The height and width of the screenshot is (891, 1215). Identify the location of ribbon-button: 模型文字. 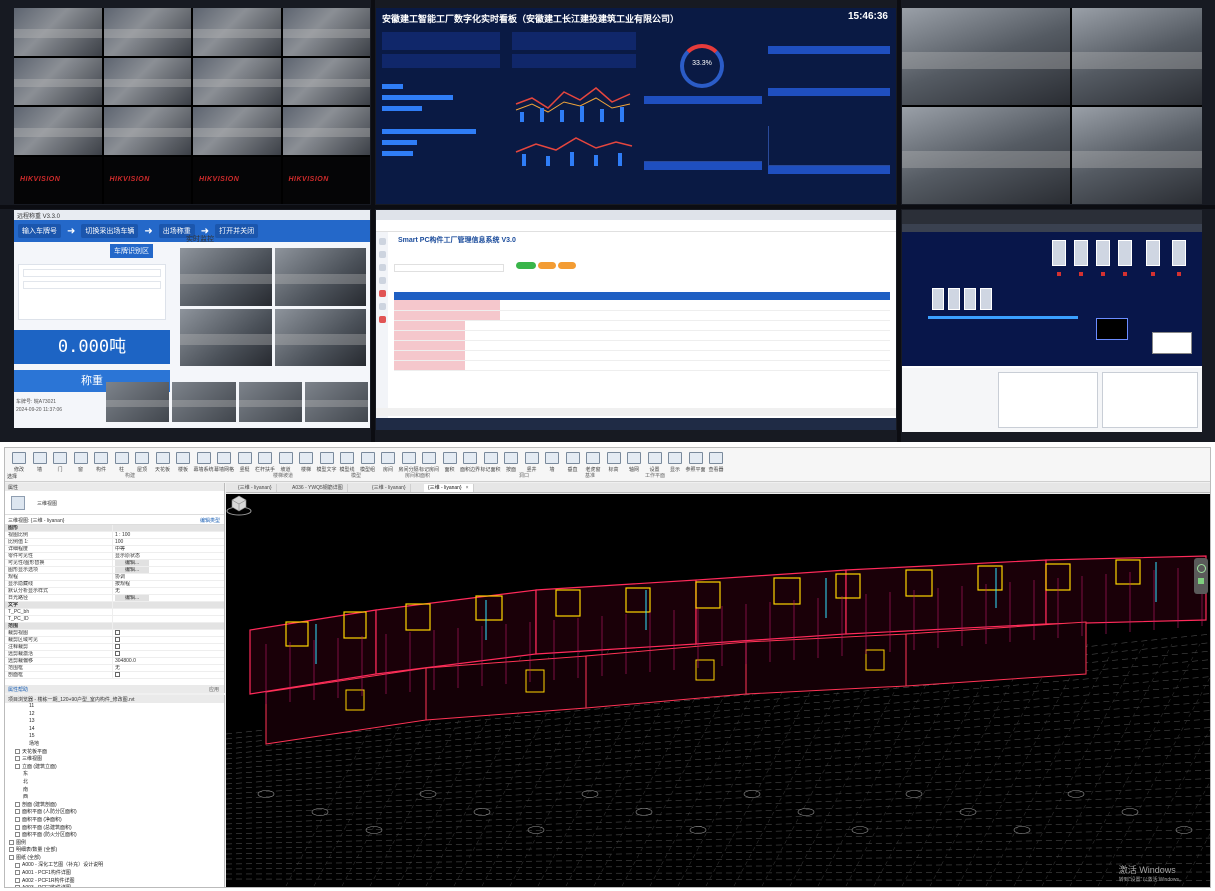
(327, 462).